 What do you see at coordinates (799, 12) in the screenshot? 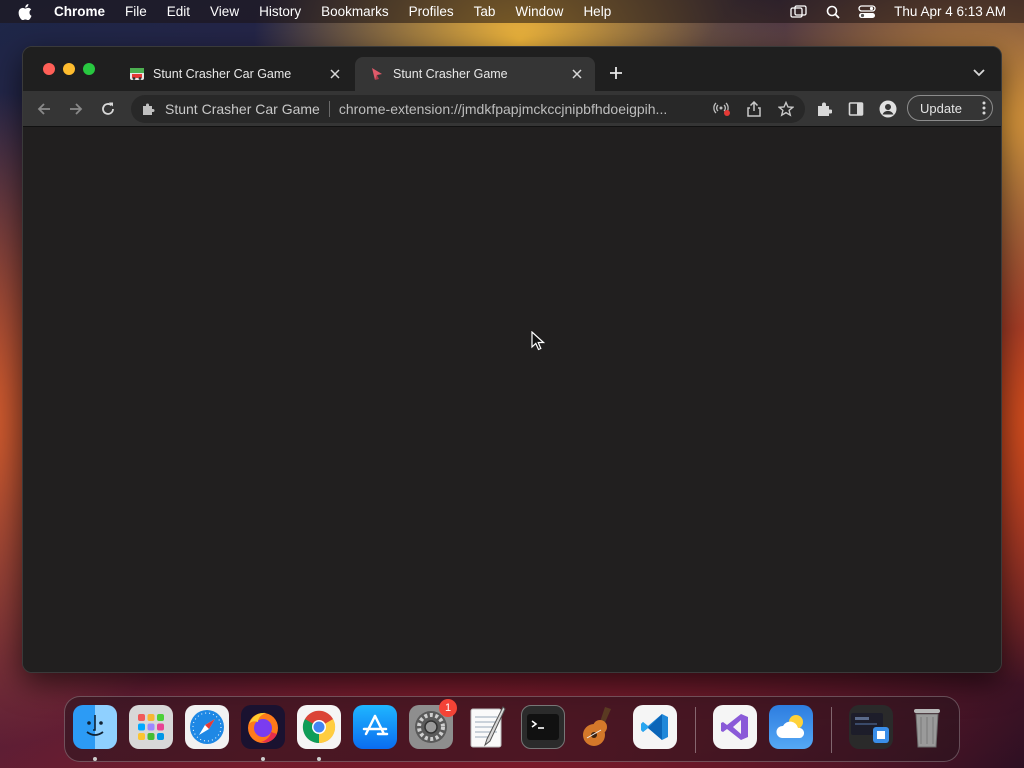
I see `screen-mirroring-icon` at bounding box center [799, 12].